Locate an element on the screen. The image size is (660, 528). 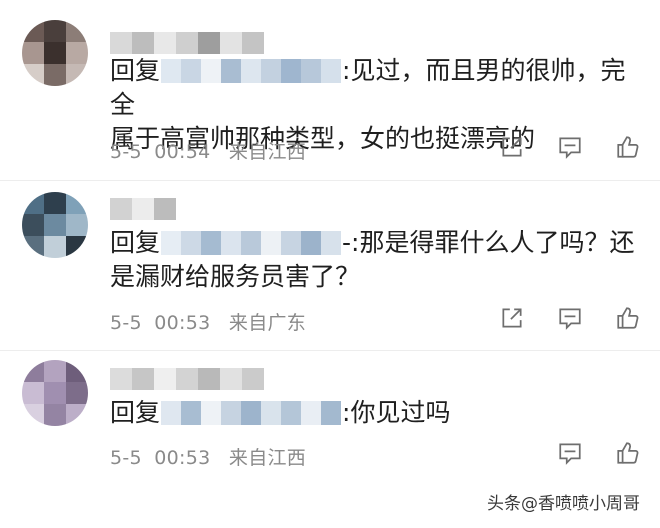
comment-text-line1: :你见过吗 is located at coordinates (396, 412).